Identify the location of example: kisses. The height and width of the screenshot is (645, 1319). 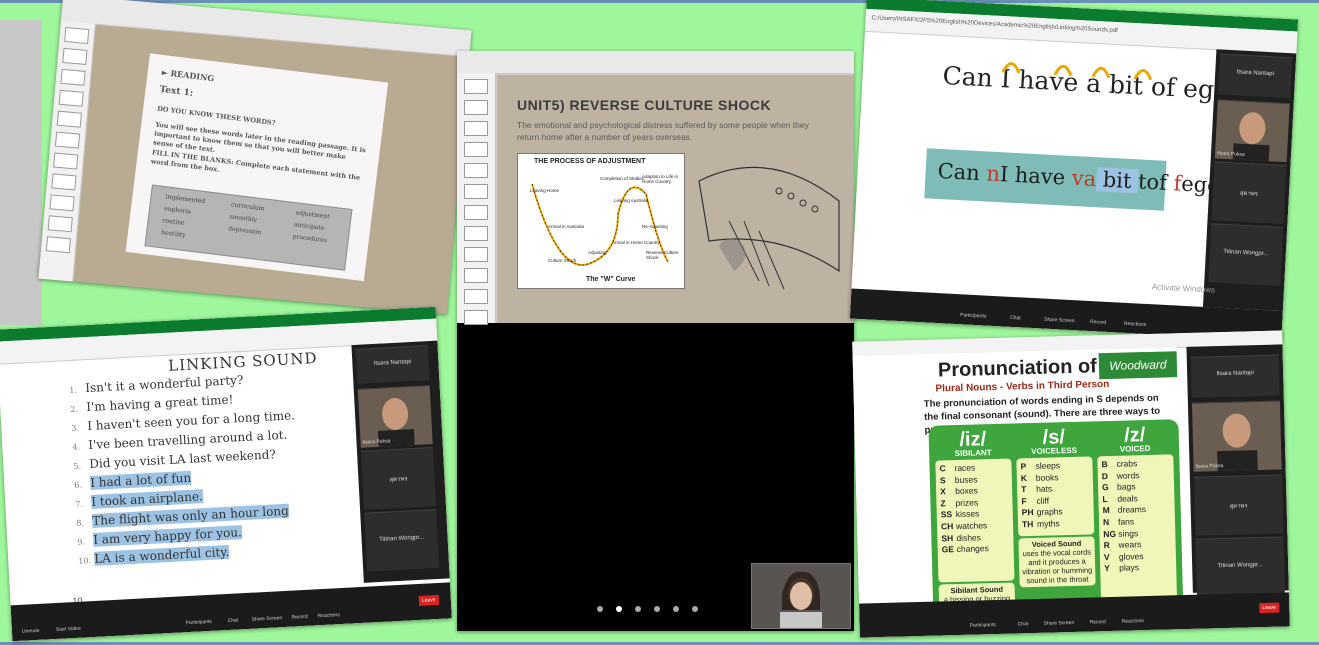
(967, 514).